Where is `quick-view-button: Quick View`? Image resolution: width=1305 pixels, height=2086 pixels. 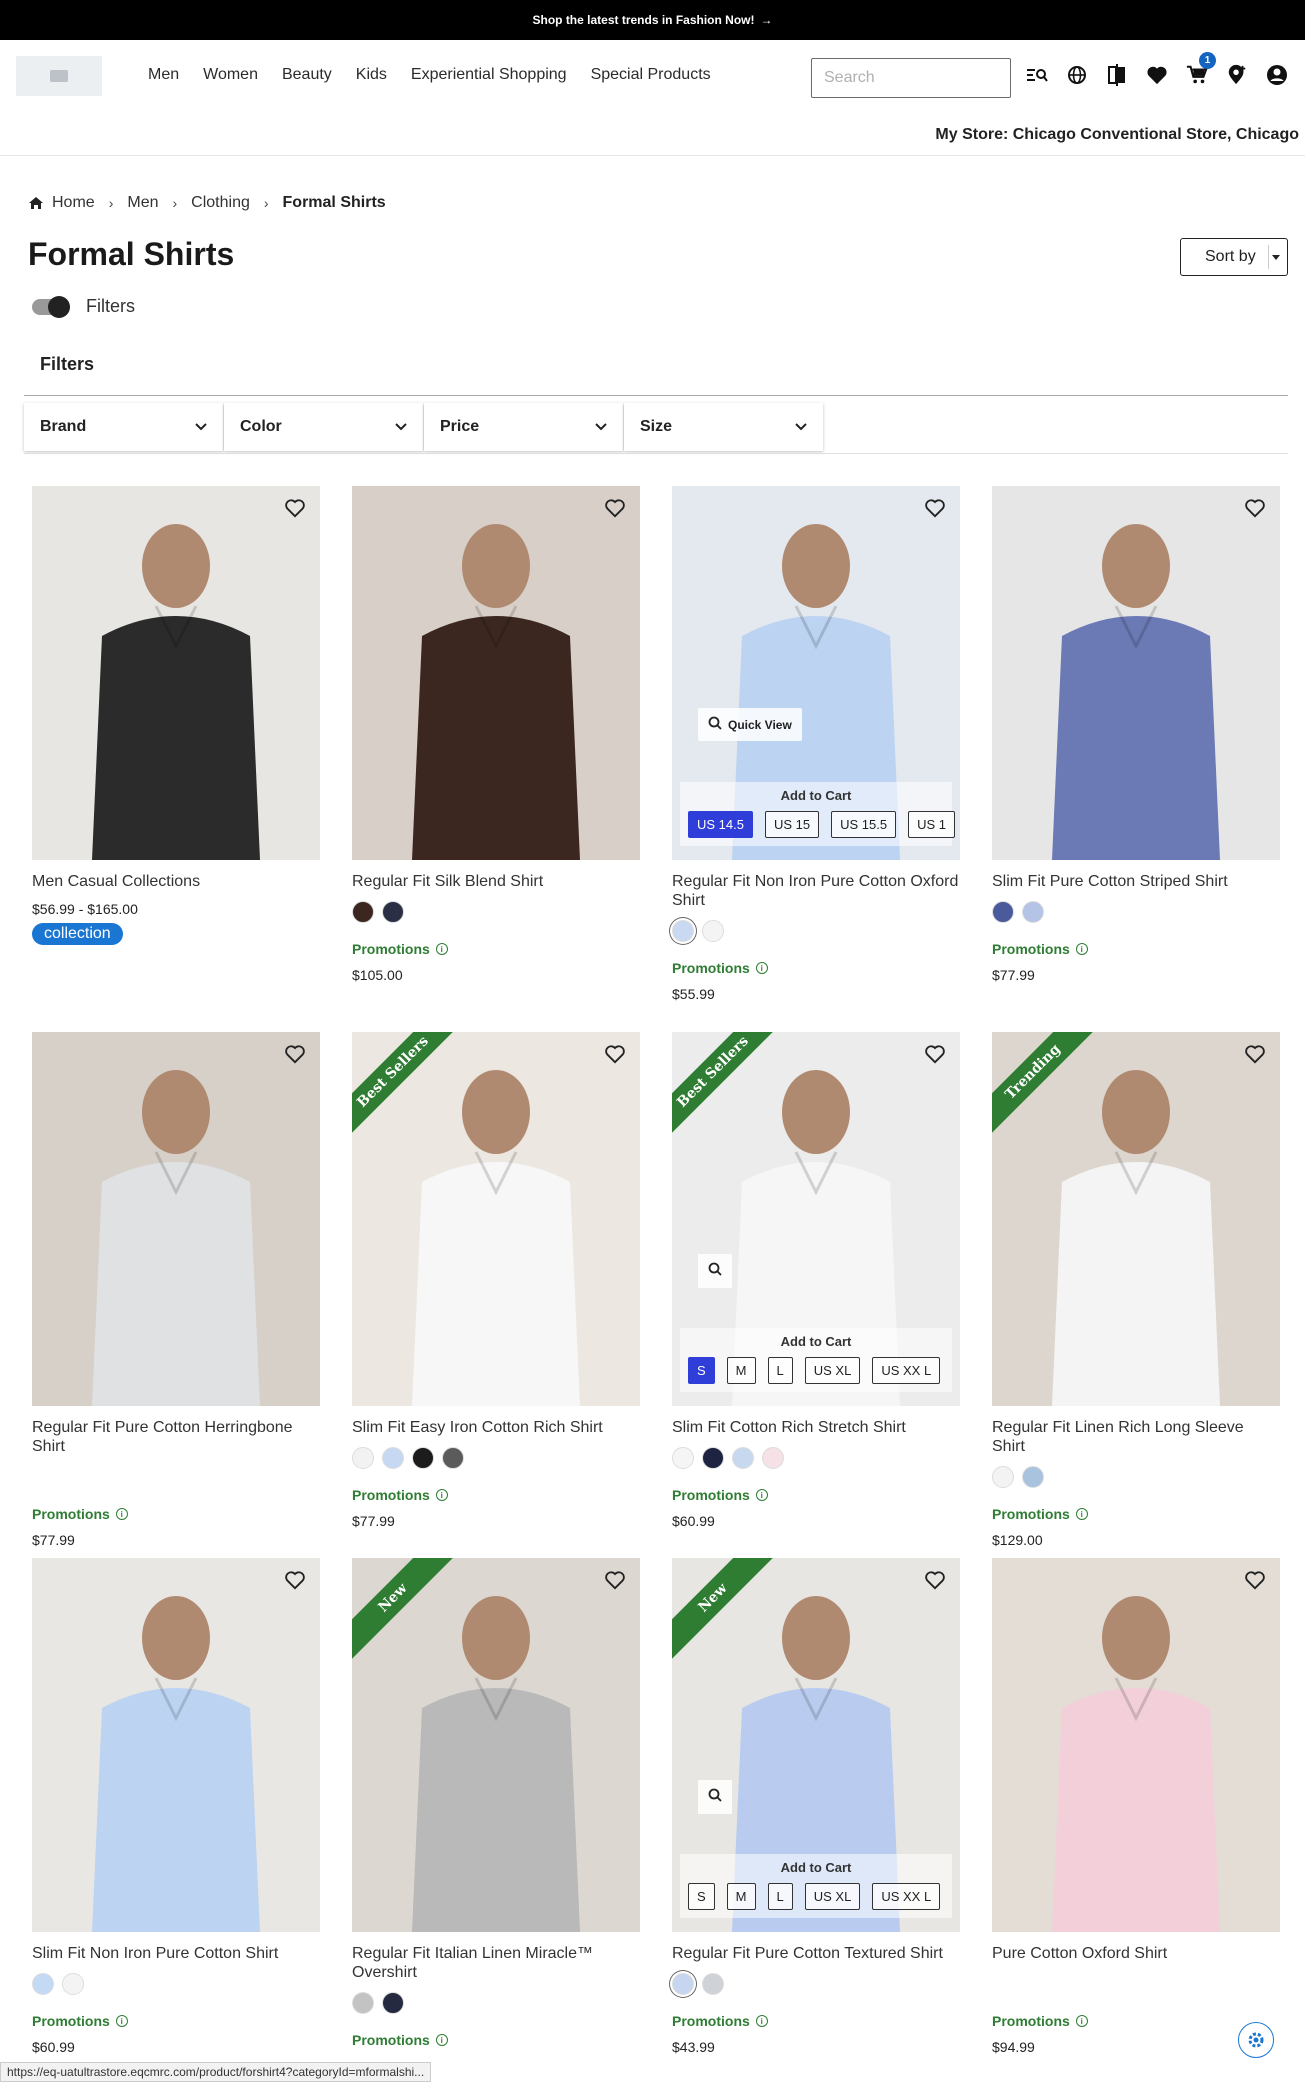
quick-view-button: Quick View is located at coordinates (750, 724).